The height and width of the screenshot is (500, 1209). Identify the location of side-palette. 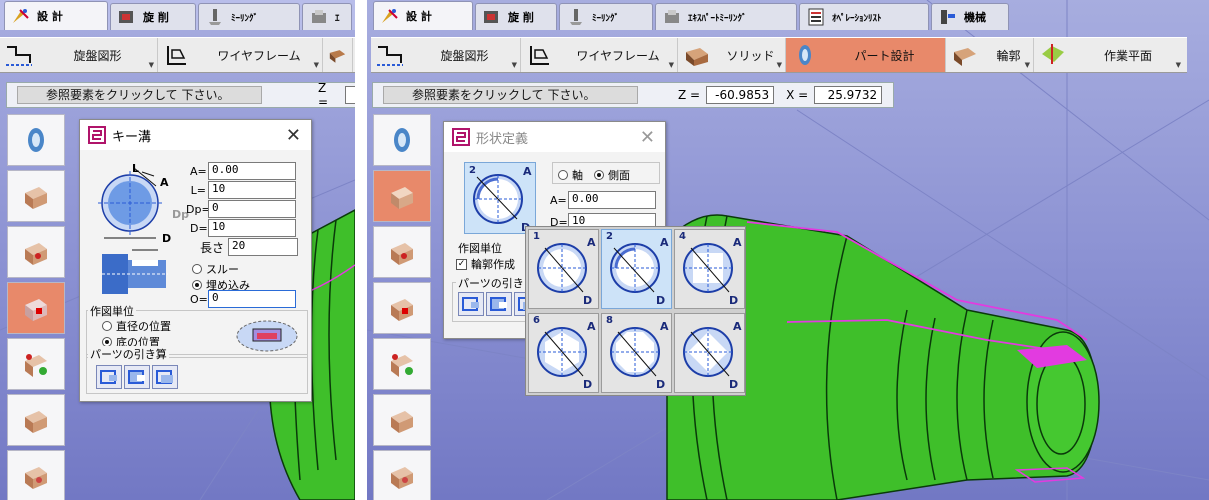
(36, 307).